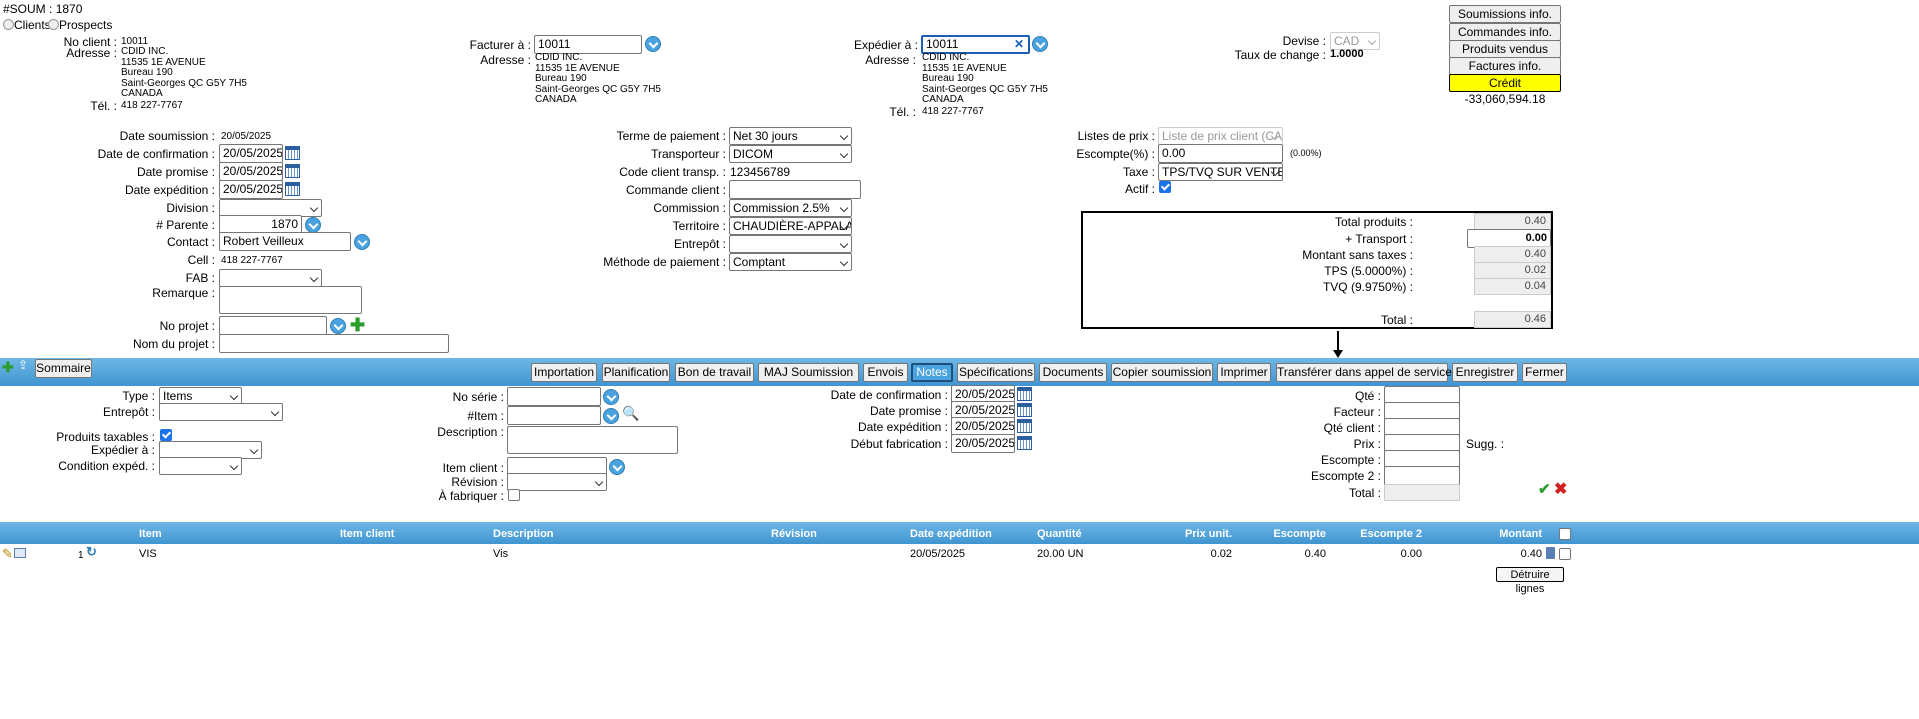 The width and height of the screenshot is (1919, 719). Describe the element at coordinates (185, 225) in the screenshot. I see `parente-label: # Parente :` at that location.